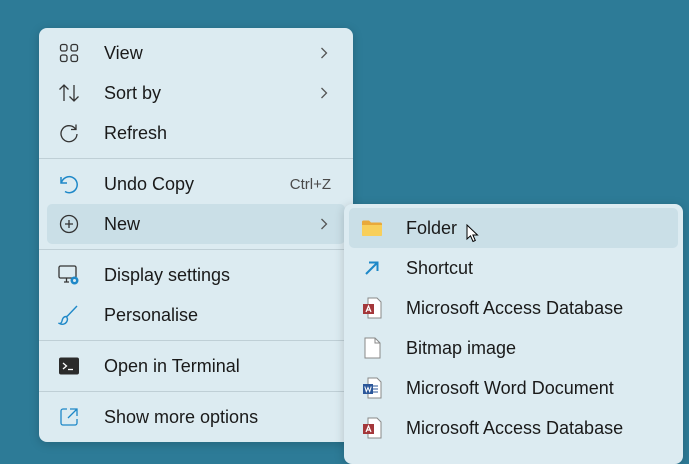 This screenshot has width=689, height=464. Describe the element at coordinates (69, 93) in the screenshot. I see `sort-icon` at that location.